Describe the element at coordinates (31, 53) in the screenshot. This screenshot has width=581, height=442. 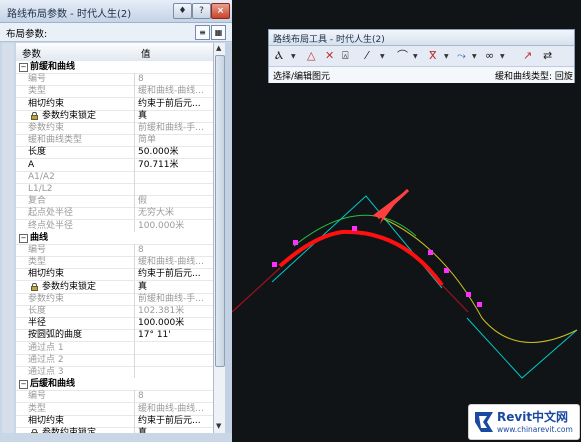
I see `column-param-header: 参数` at that location.